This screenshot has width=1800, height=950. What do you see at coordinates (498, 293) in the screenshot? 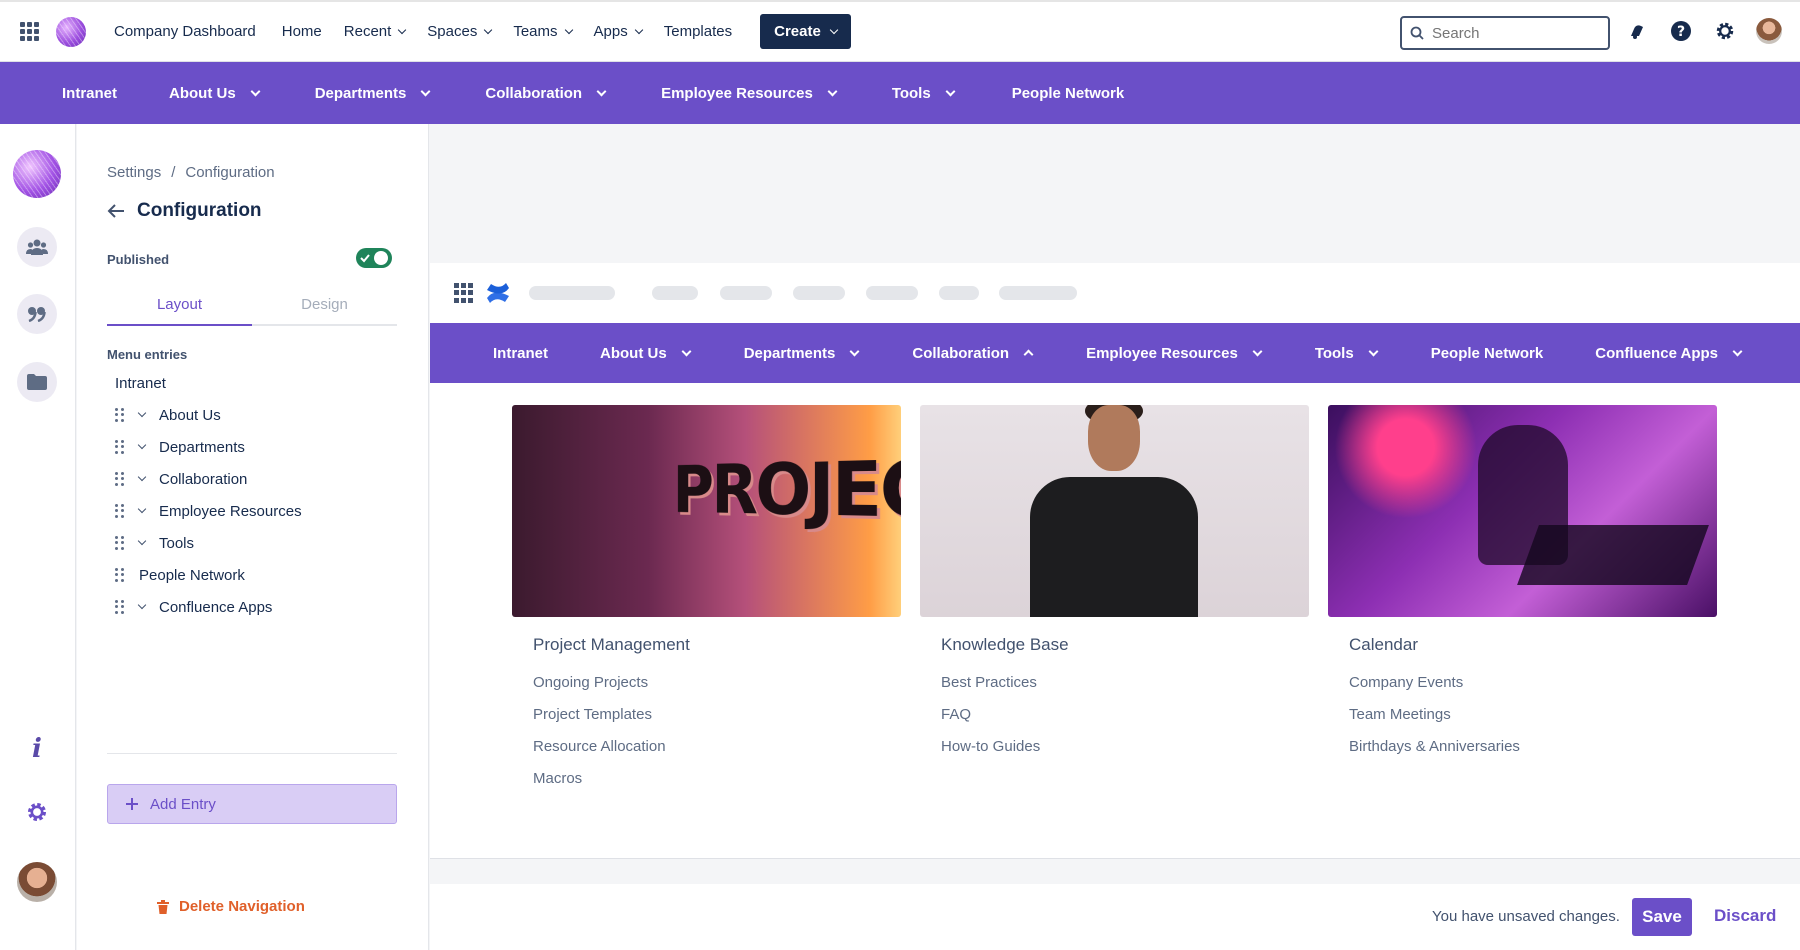
I see `confluence-logo-icon` at bounding box center [498, 293].